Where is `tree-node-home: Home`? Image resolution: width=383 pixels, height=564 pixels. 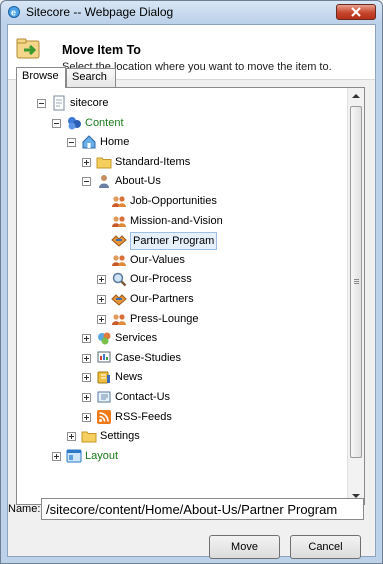 tree-node-home: Home is located at coordinates (182, 142).